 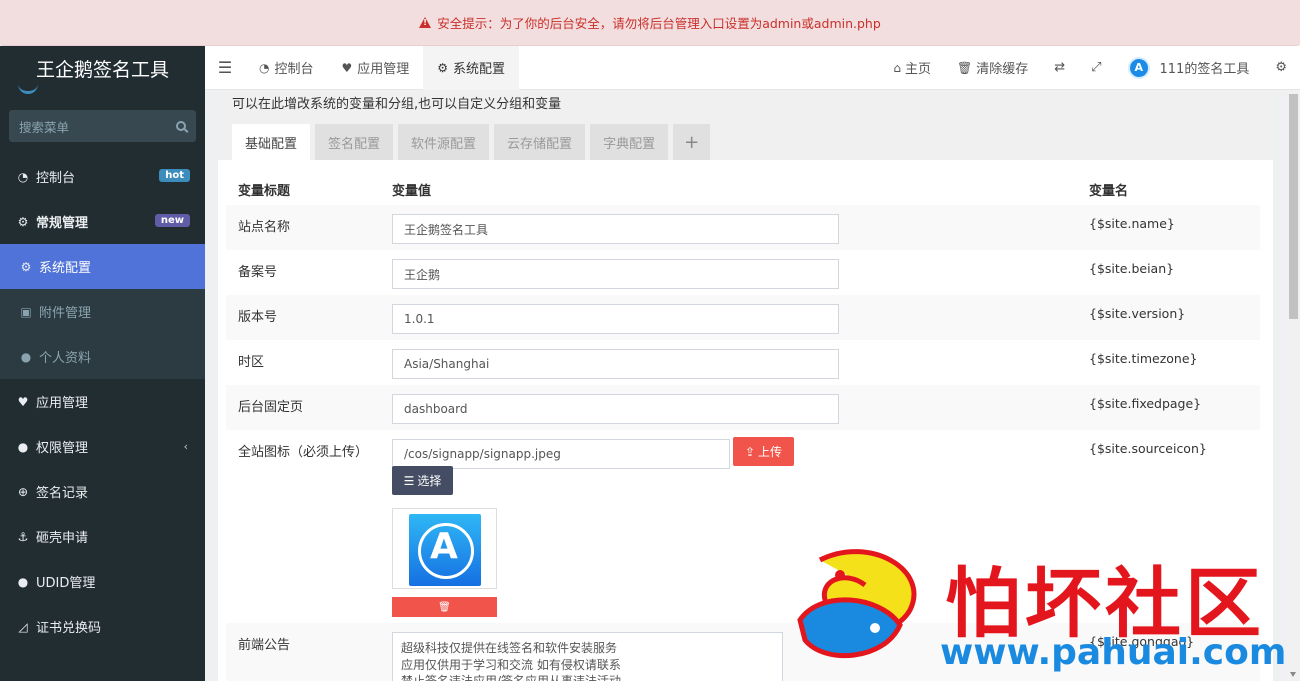 What do you see at coordinates (225, 67) in the screenshot?
I see `menu-toggle-icon: ☰` at bounding box center [225, 67].